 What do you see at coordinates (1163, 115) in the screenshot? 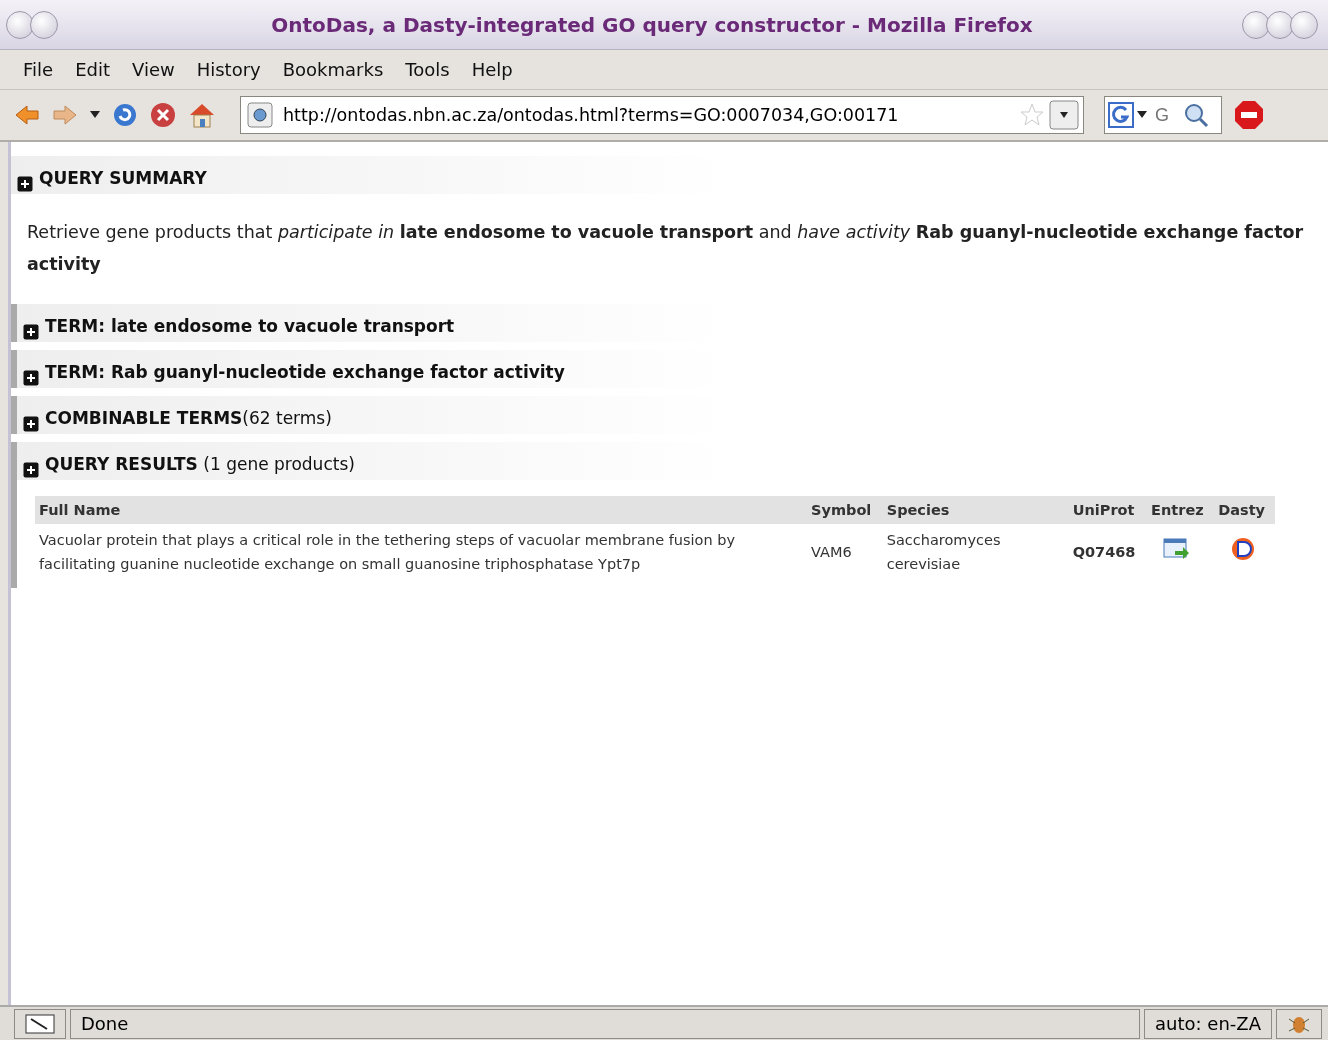
I see `search-field: G` at bounding box center [1163, 115].